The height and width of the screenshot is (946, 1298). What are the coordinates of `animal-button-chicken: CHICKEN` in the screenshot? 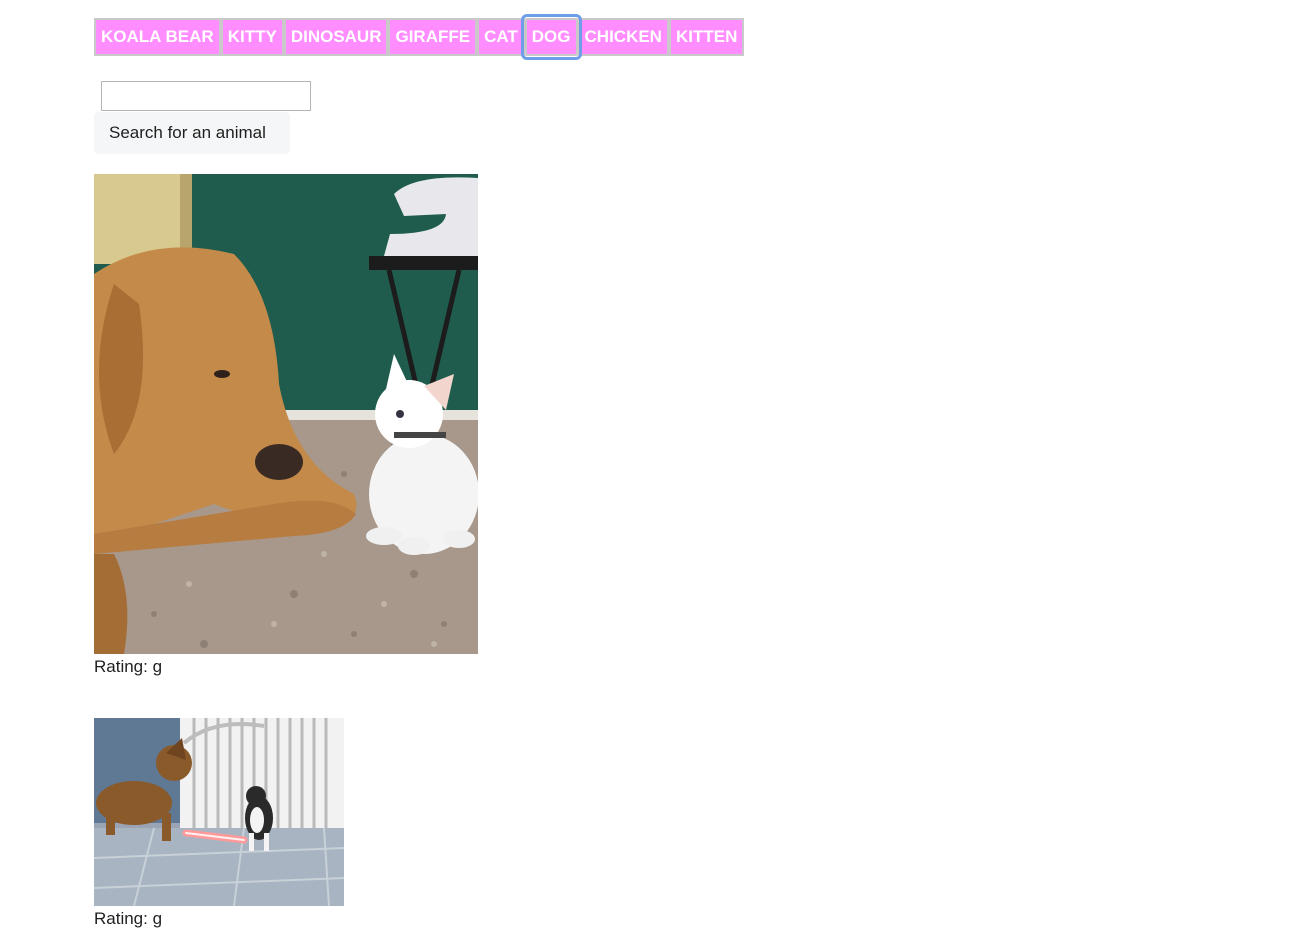 It's located at (623, 37).